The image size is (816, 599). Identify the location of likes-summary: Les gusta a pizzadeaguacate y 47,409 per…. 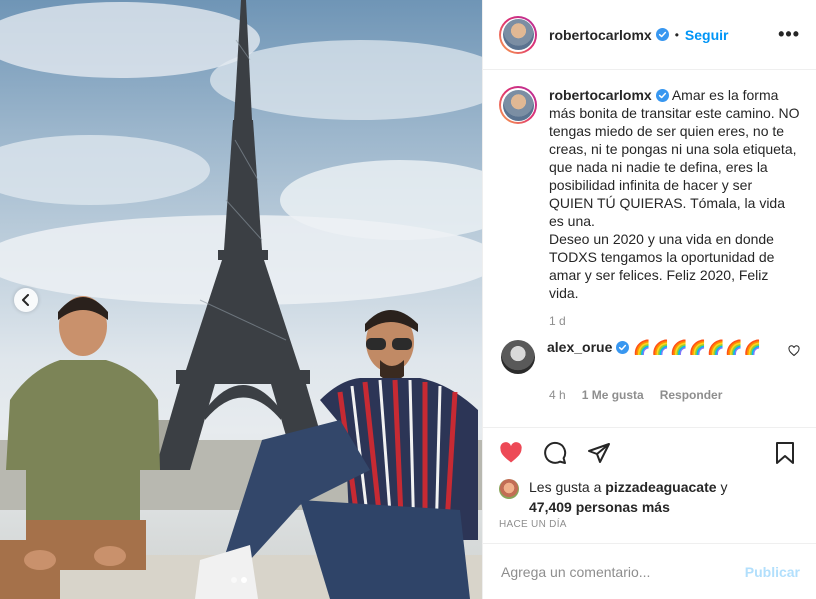
(649, 497).